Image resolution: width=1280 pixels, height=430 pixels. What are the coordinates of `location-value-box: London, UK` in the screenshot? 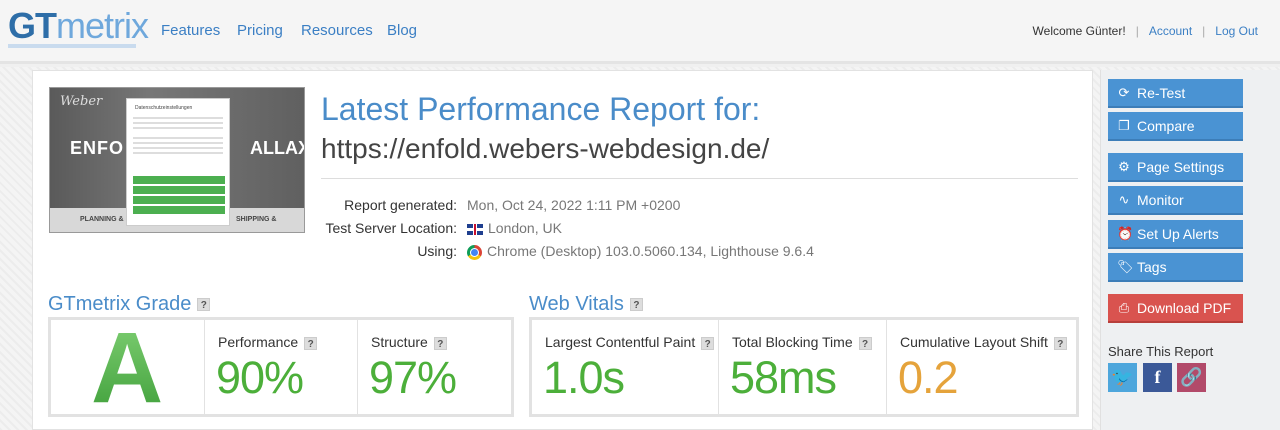 It's located at (514, 228).